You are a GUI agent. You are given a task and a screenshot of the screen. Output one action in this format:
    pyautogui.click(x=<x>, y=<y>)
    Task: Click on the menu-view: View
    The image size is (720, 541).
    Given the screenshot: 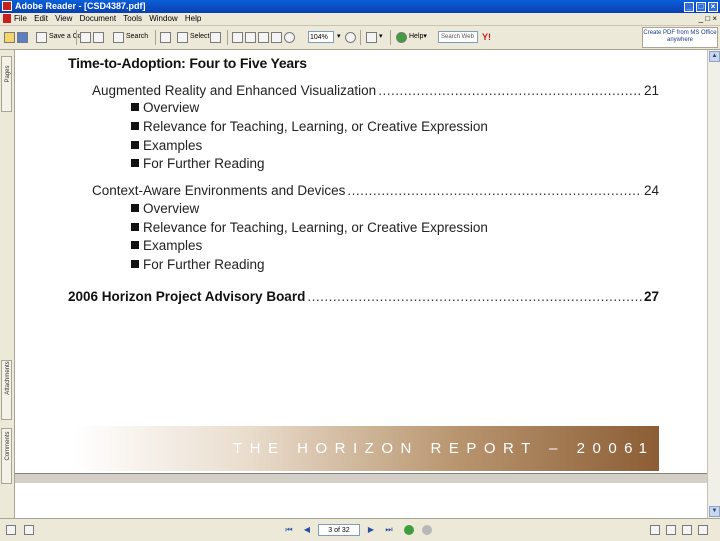 What is the action you would take?
    pyautogui.click(x=63, y=18)
    